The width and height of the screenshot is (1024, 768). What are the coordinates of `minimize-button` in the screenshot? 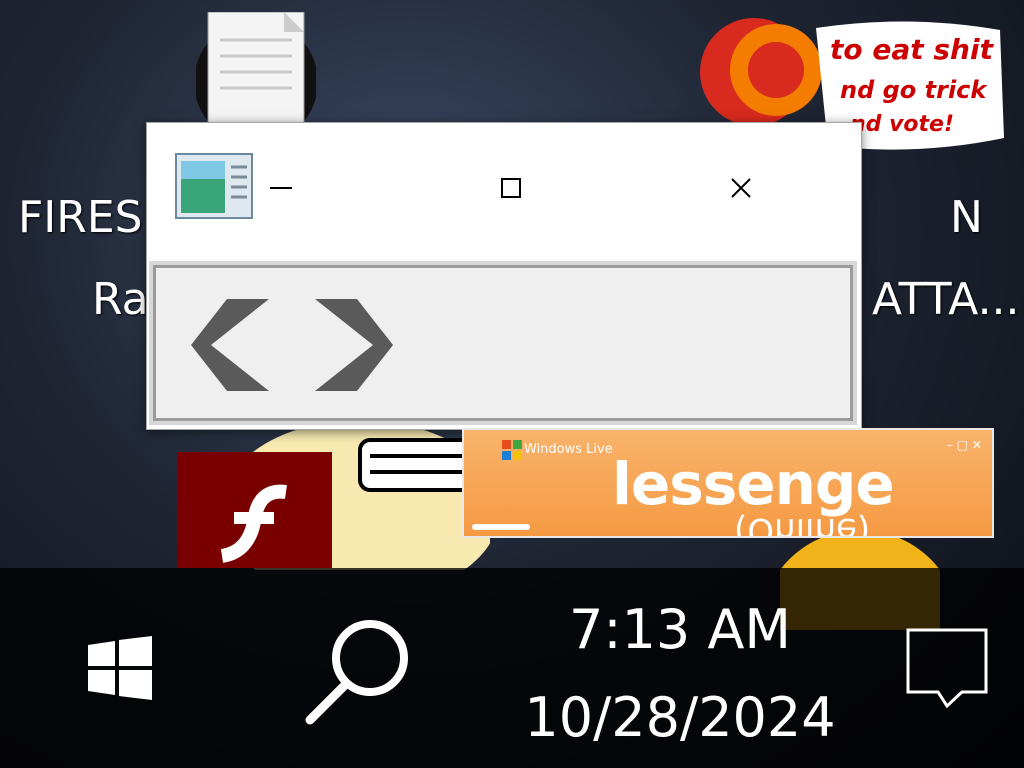 It's located at (281, 188).